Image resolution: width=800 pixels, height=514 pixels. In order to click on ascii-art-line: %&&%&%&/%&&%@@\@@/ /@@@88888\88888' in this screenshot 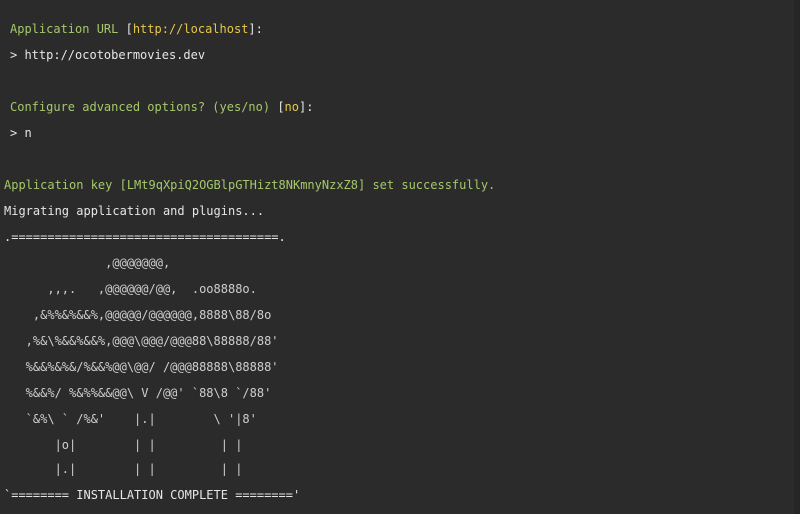, I will do `click(141, 367)`.